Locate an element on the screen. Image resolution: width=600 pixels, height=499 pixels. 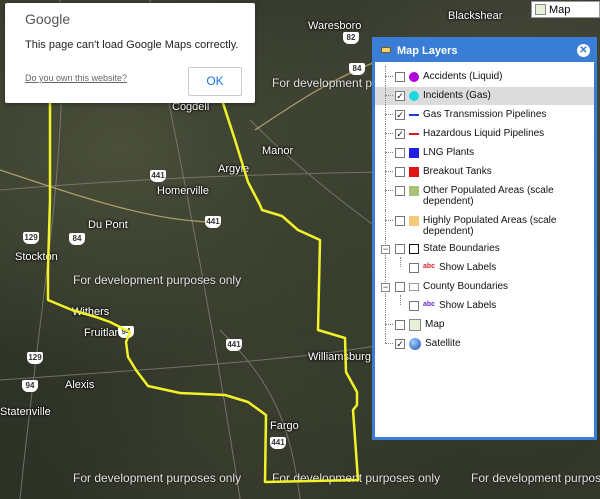
layers-panel-title: Map Layers is located at coordinates (427, 51).